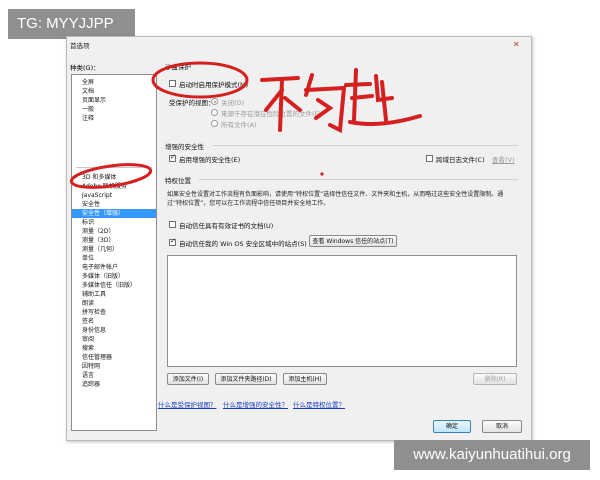 This screenshot has width=600, height=480. I want to click on category-item: 注释, so click(114, 118).